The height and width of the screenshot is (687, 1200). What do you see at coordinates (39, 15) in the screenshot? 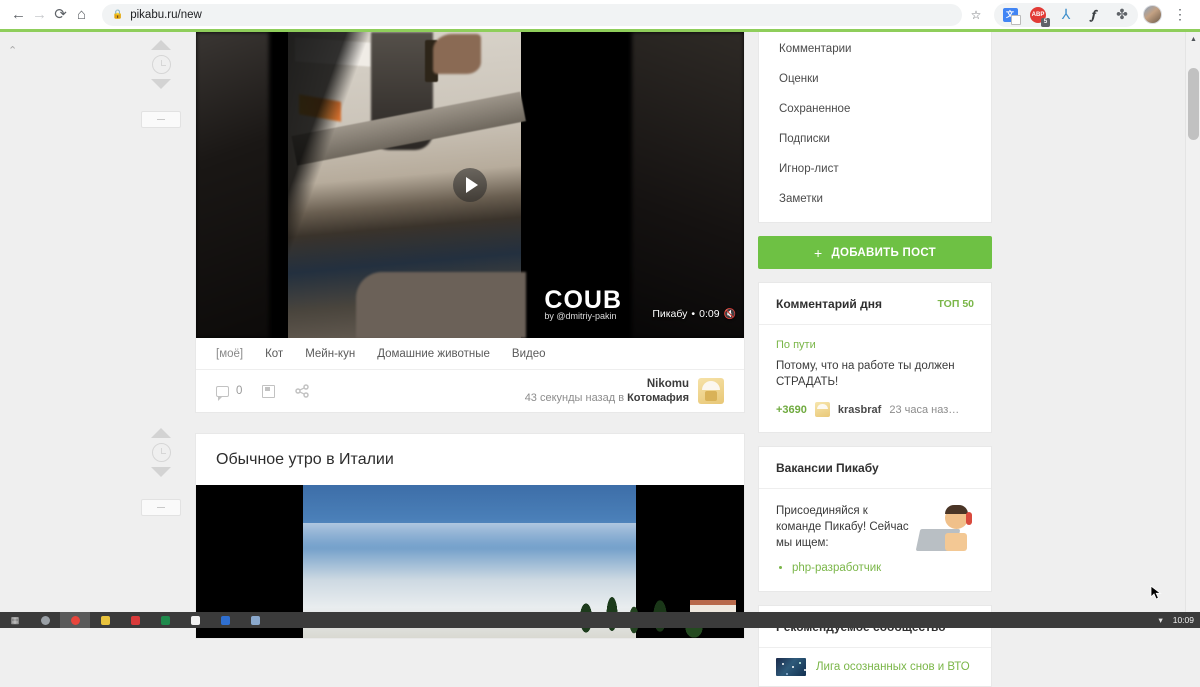
I see `forward-button: →` at bounding box center [39, 15].